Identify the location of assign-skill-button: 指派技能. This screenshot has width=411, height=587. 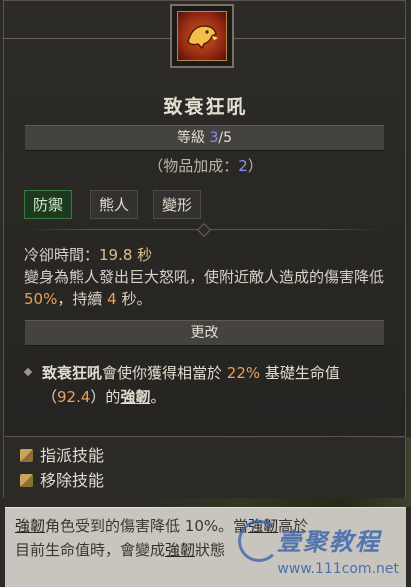
(62, 456).